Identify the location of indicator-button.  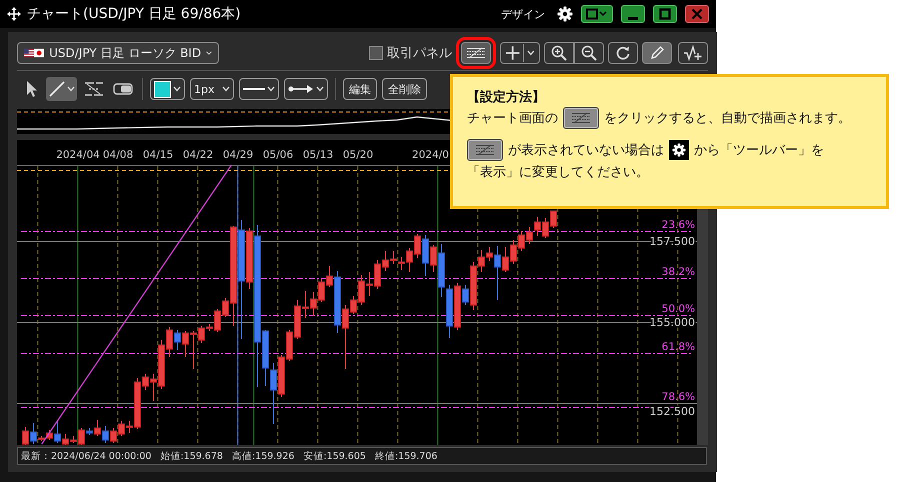
(693, 53).